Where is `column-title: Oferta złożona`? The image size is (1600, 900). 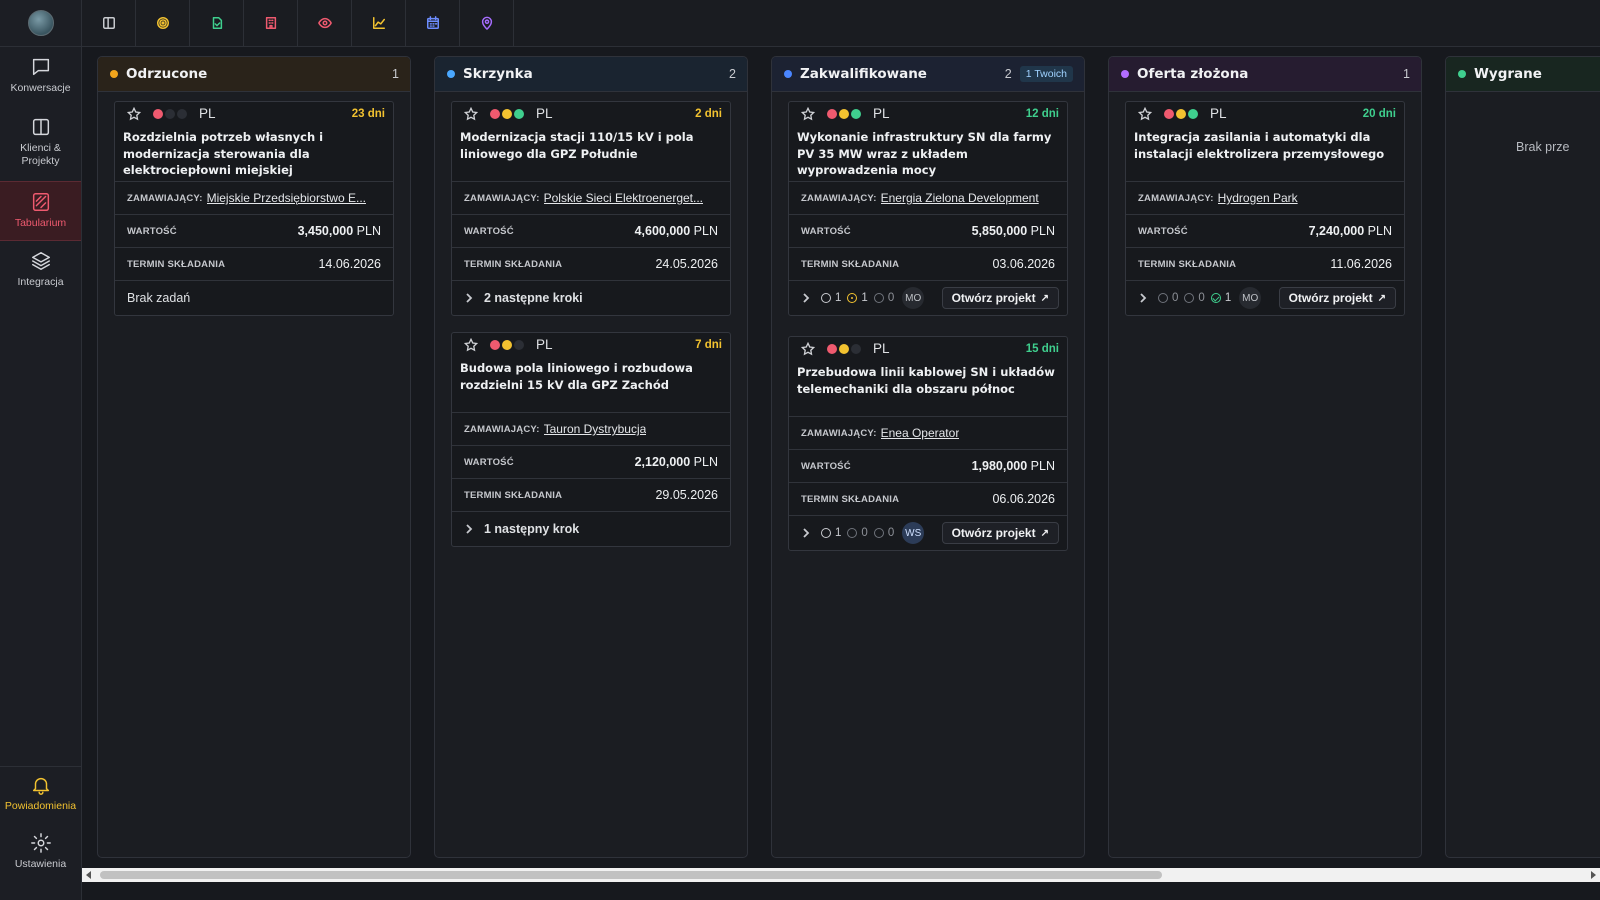
column-title: Oferta złożona is located at coordinates (1193, 74).